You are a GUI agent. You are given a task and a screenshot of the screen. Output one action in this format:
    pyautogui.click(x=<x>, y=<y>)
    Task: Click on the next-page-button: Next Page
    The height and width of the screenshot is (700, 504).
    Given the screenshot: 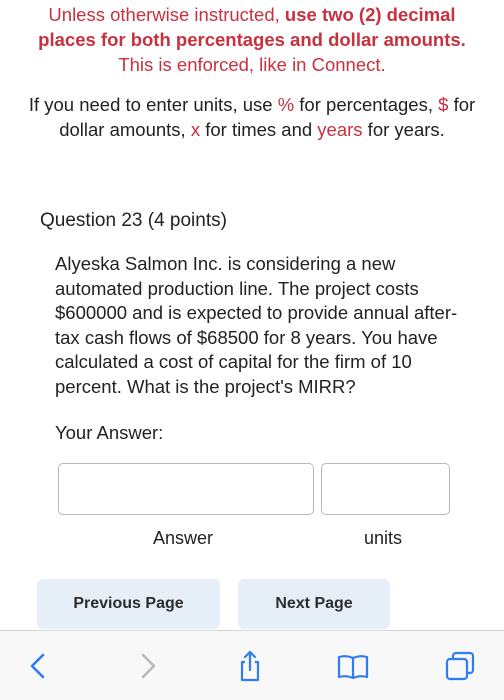 What is the action you would take?
    pyautogui.click(x=314, y=604)
    